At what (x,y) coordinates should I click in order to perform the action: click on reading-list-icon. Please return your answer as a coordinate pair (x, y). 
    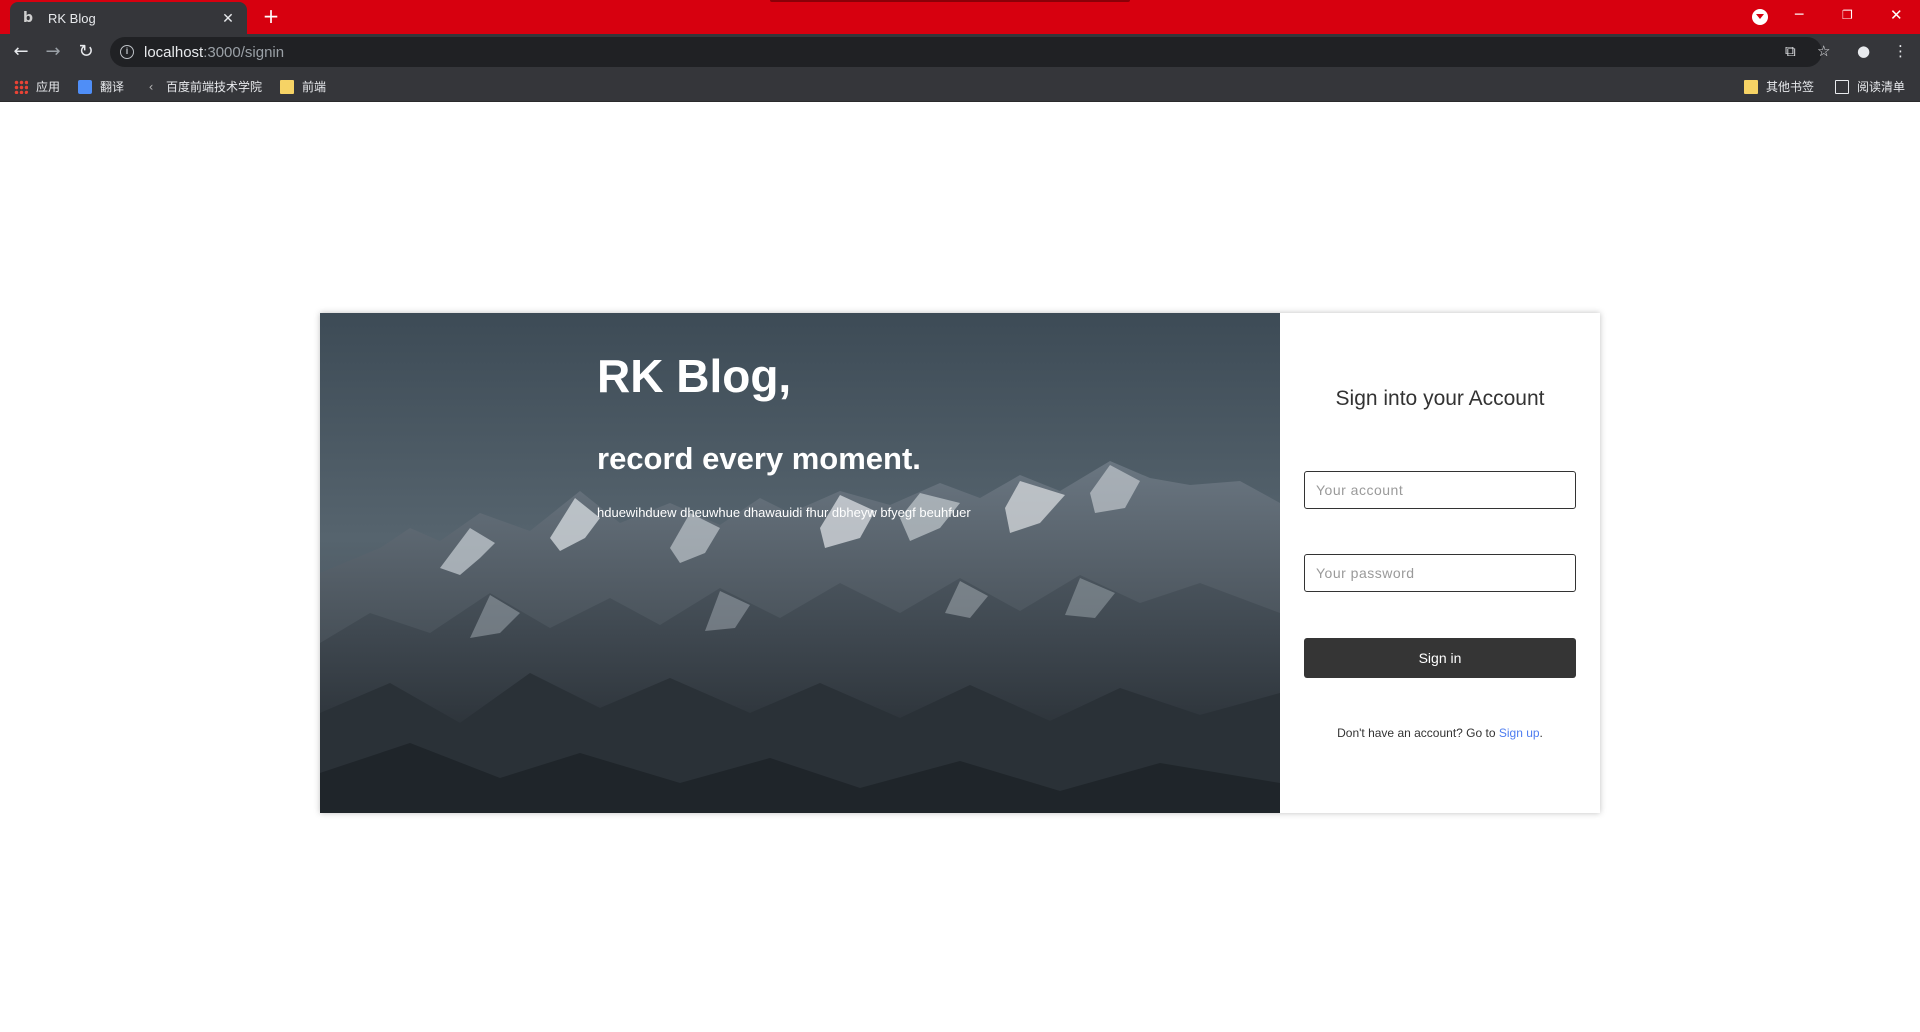
    Looking at the image, I should click on (1842, 86).